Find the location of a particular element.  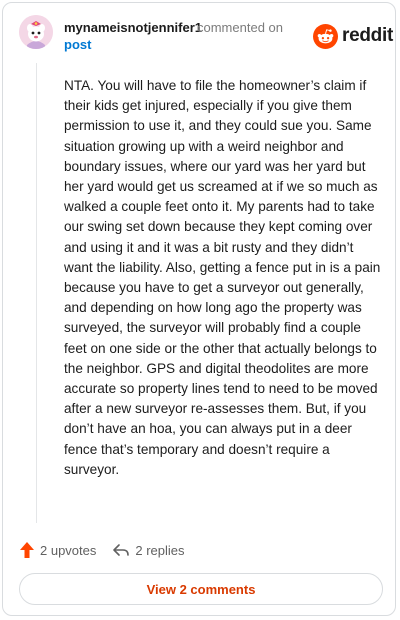

brand-wordmark: reddit is located at coordinates (367, 35).